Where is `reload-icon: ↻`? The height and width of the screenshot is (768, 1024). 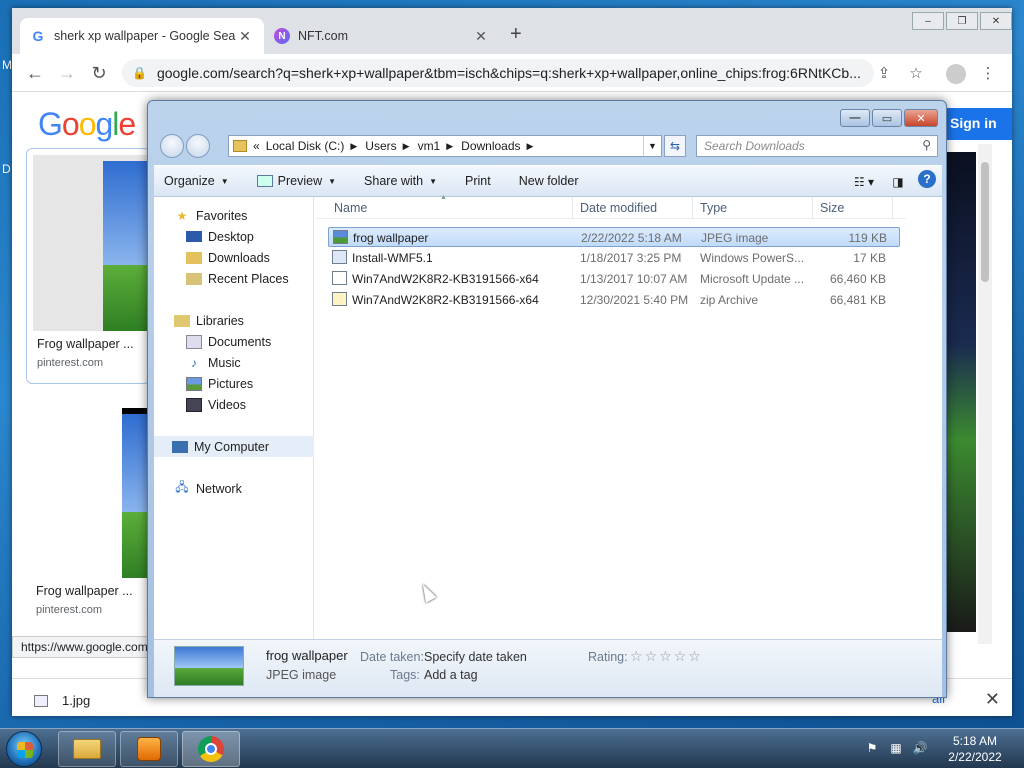
reload-icon: ↻ is located at coordinates (99, 73).